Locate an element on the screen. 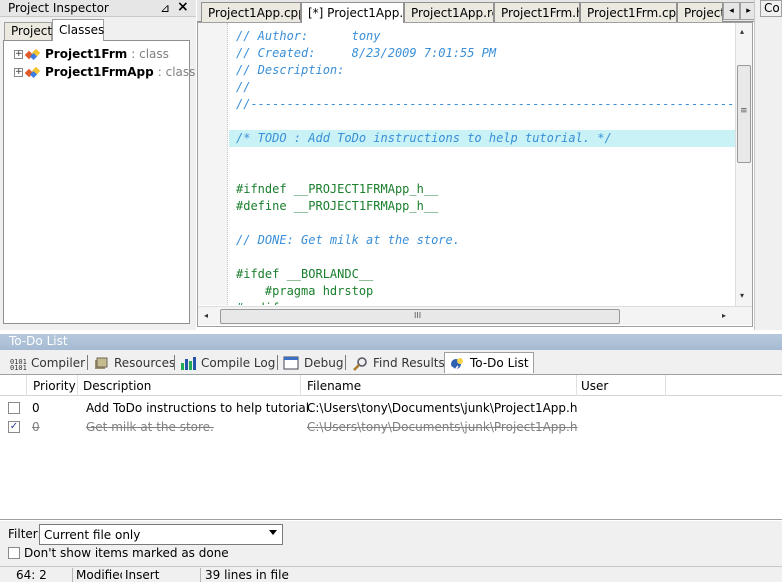 The height and width of the screenshot is (582, 782). column-header-user: User is located at coordinates (621, 385).